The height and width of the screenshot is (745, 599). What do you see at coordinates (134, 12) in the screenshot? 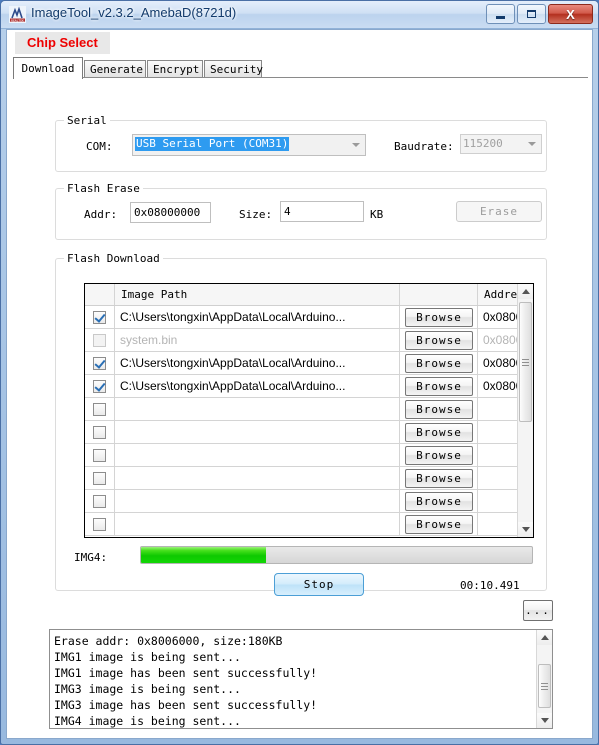
I see `window-title: ImageTool_v2.3.2_AmebaD(8721d)` at bounding box center [134, 12].